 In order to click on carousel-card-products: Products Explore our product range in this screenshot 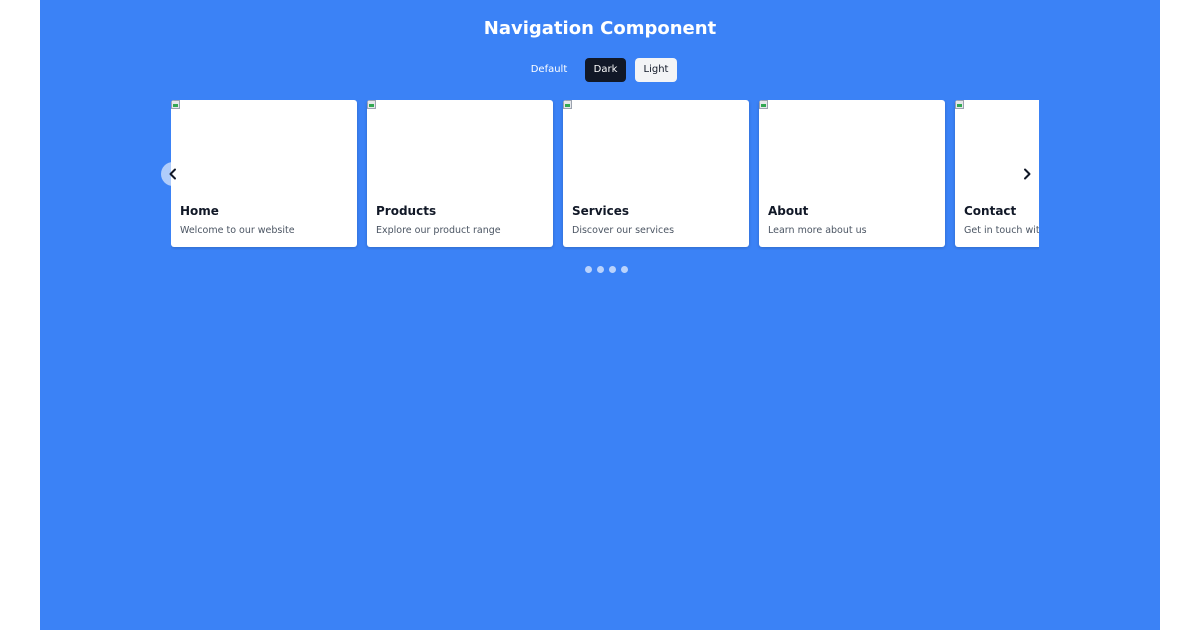, I will do `click(460, 173)`.